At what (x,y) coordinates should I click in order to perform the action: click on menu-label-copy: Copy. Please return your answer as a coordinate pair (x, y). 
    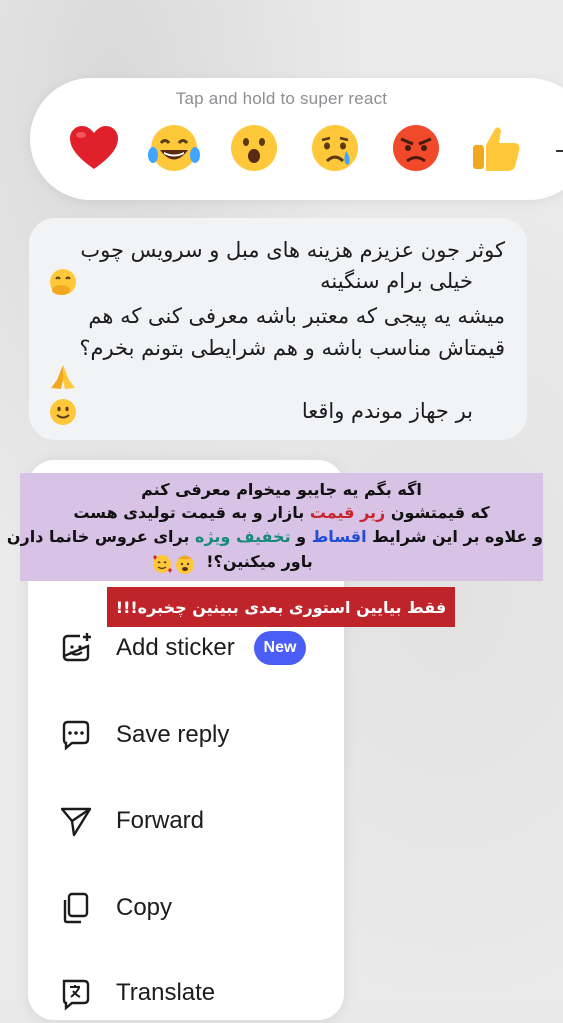
    Looking at the image, I should click on (144, 907).